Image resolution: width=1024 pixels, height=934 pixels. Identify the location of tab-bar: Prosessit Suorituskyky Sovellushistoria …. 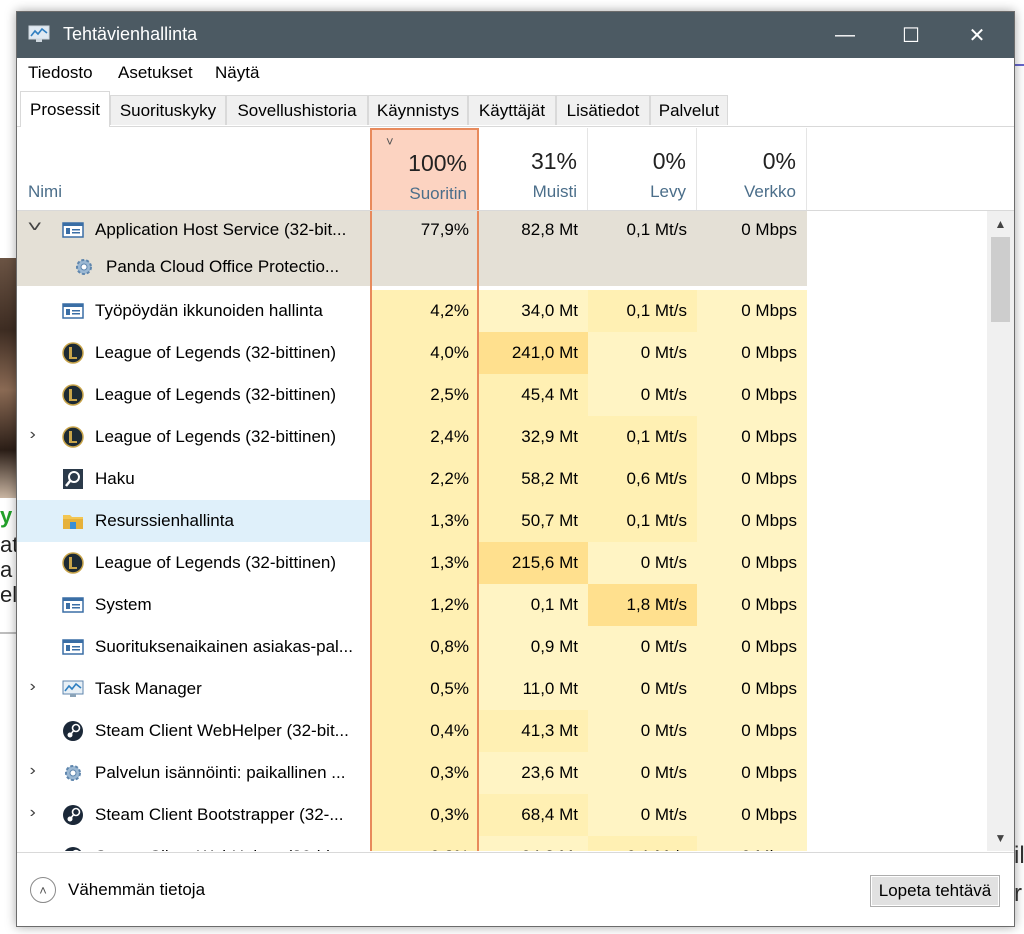
(515, 109).